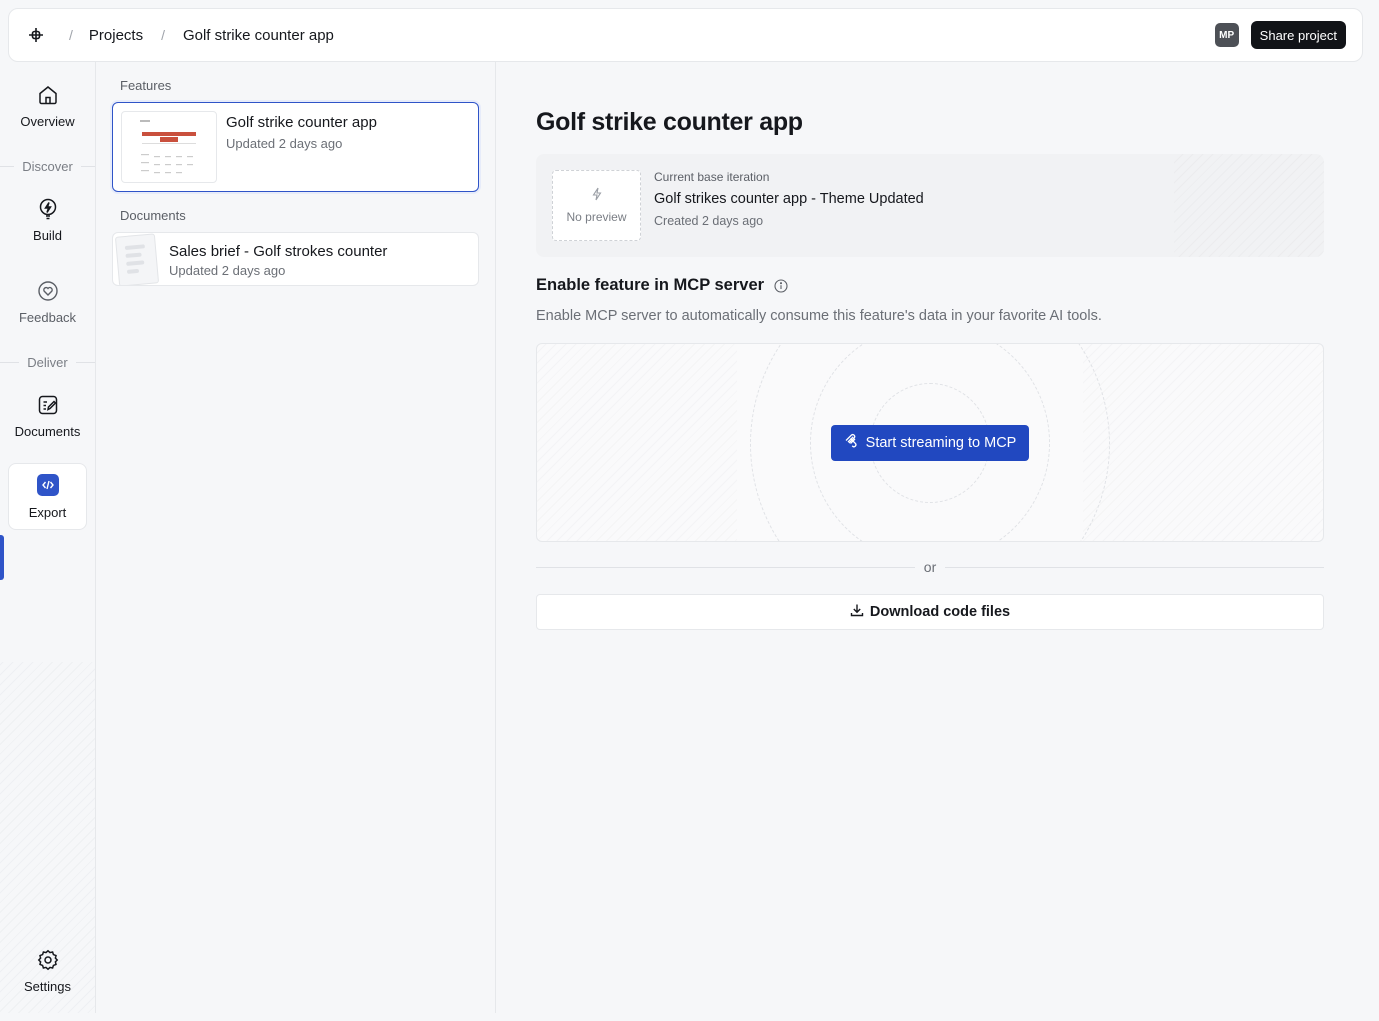 The height and width of the screenshot is (1021, 1379). Describe the element at coordinates (789, 199) in the screenshot. I see `iteration-name: Golf strikes counter app - Theme Updated` at that location.